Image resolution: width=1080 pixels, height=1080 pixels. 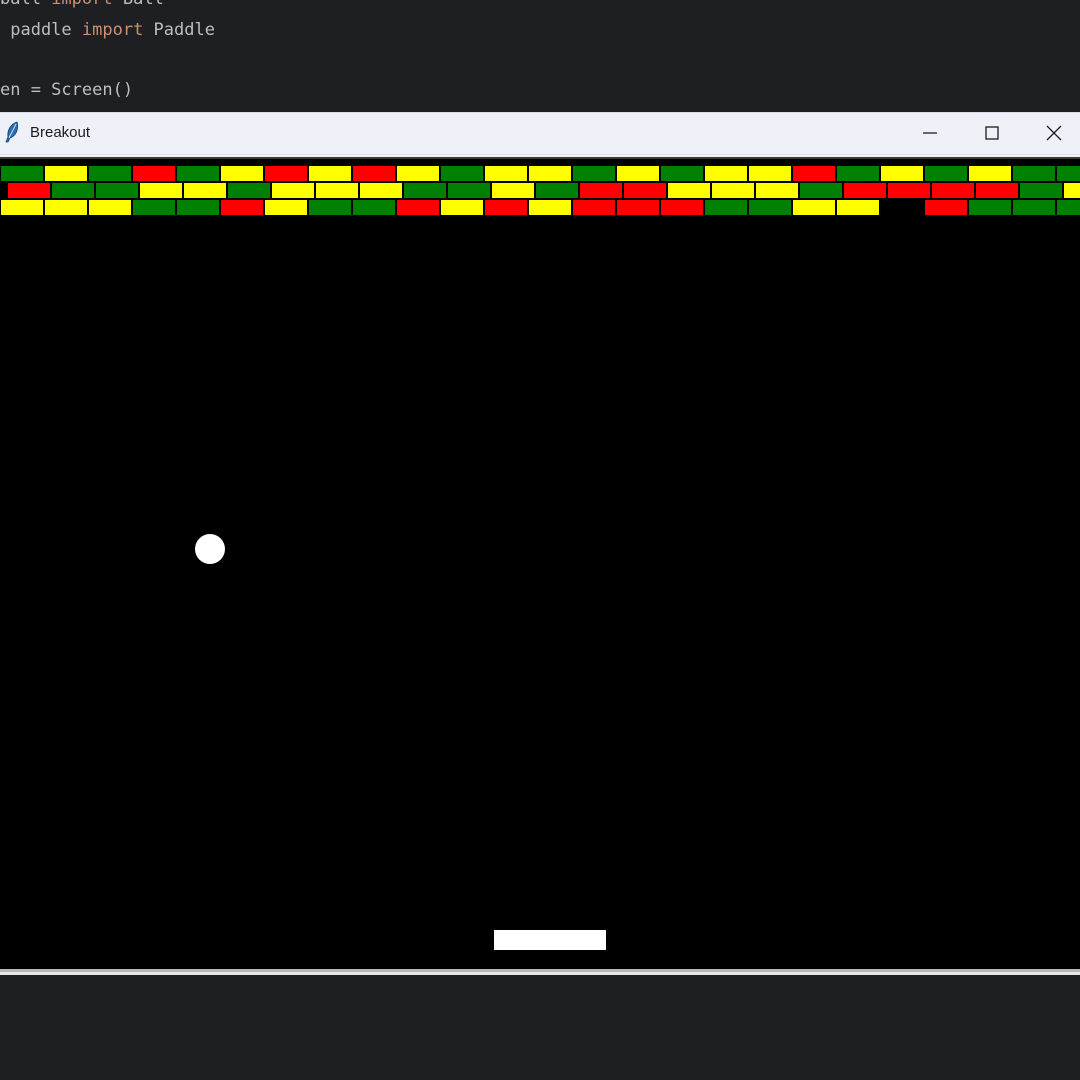 I want to click on window-bottom-border, so click(x=540, y=973).